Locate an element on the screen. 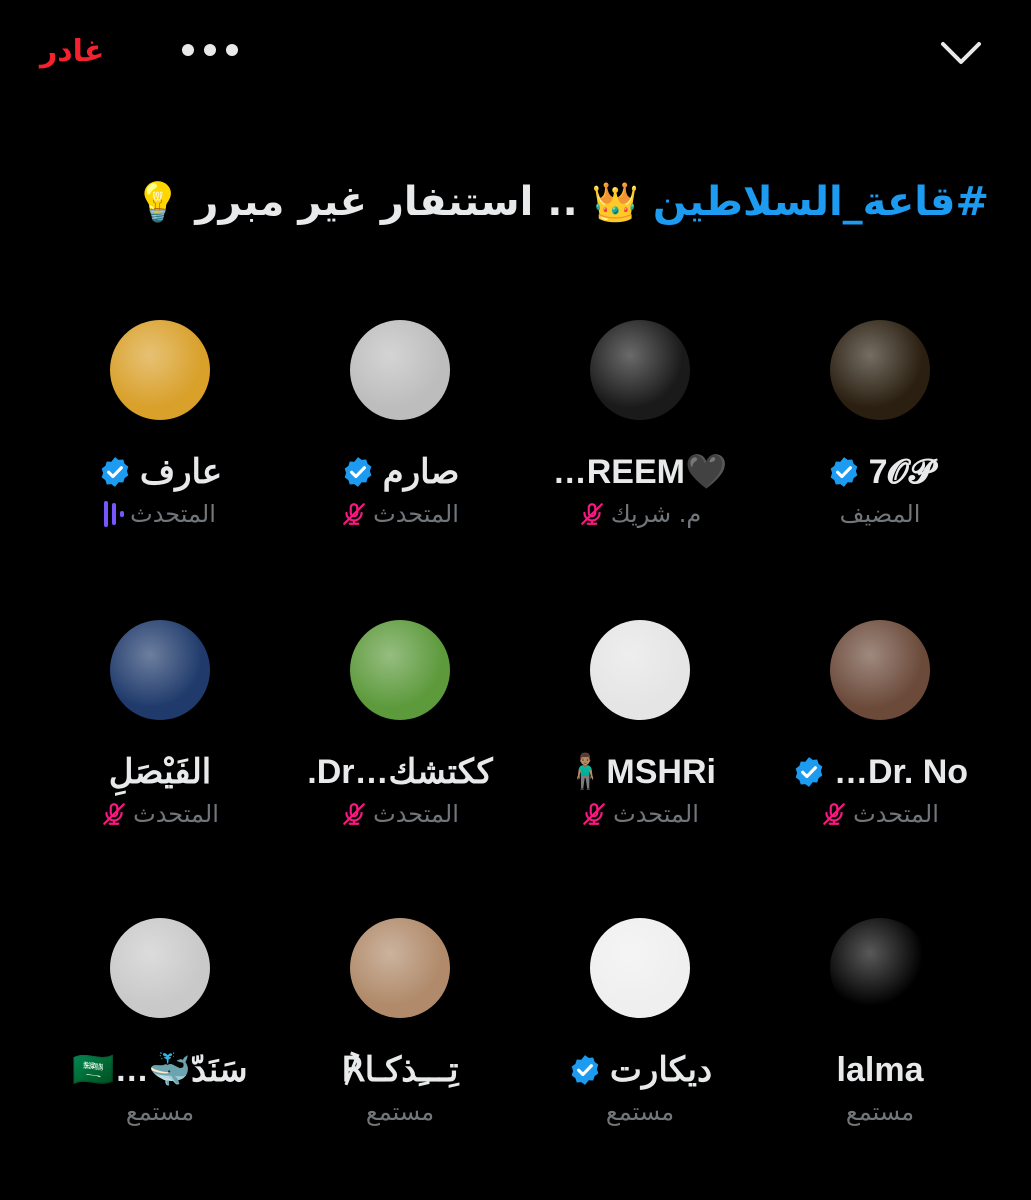 This screenshot has height=1200, width=1031. participant-card: الفَيْصَلِ المتحدث is located at coordinates (160, 759).